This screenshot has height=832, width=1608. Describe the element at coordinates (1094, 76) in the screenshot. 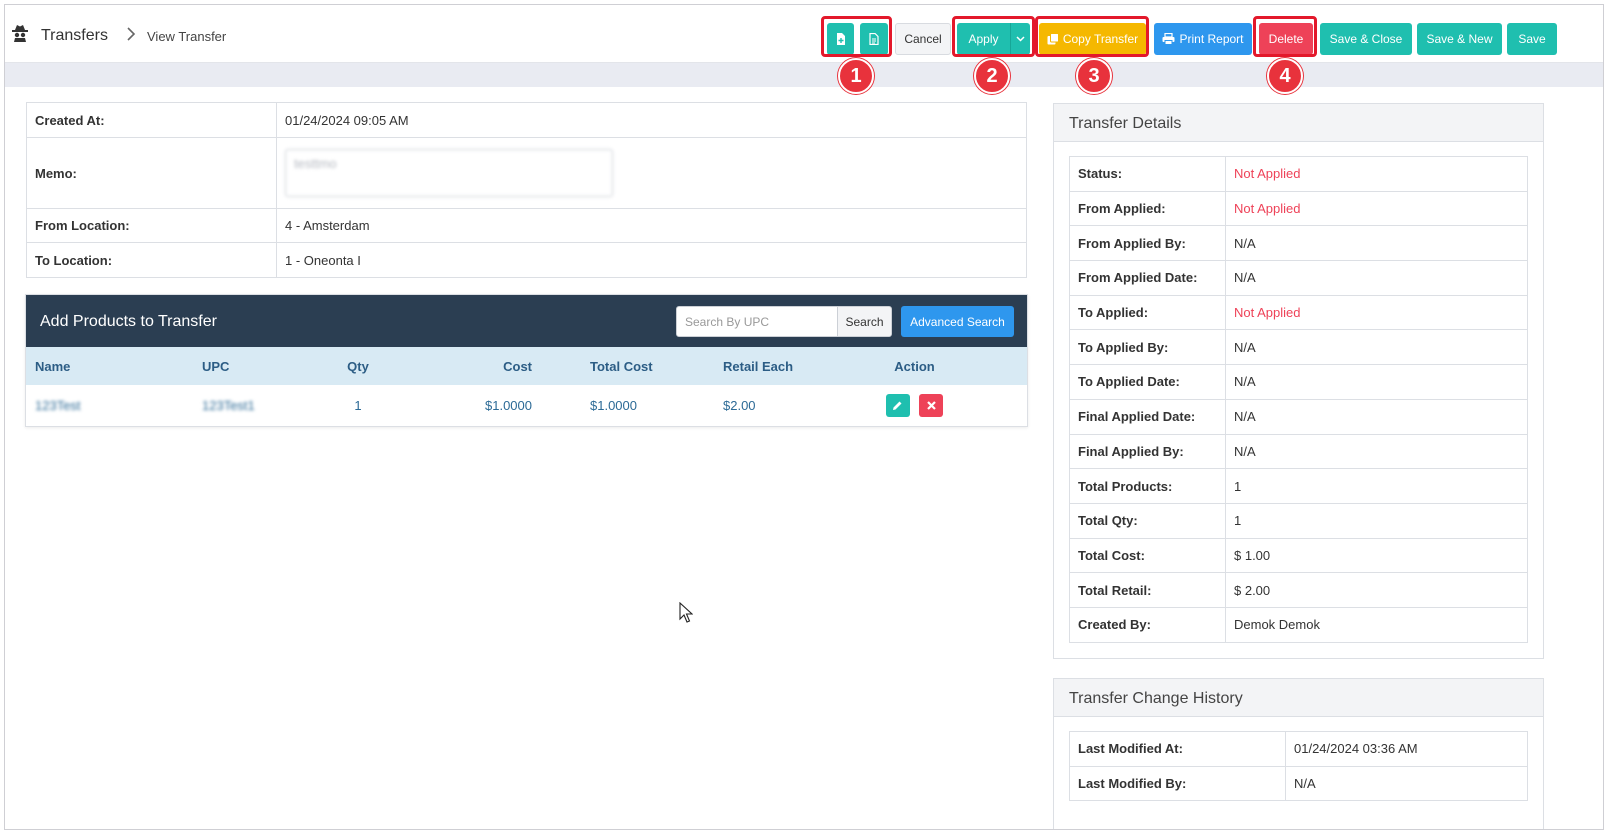

I see `callout-badge-3: 3` at that location.